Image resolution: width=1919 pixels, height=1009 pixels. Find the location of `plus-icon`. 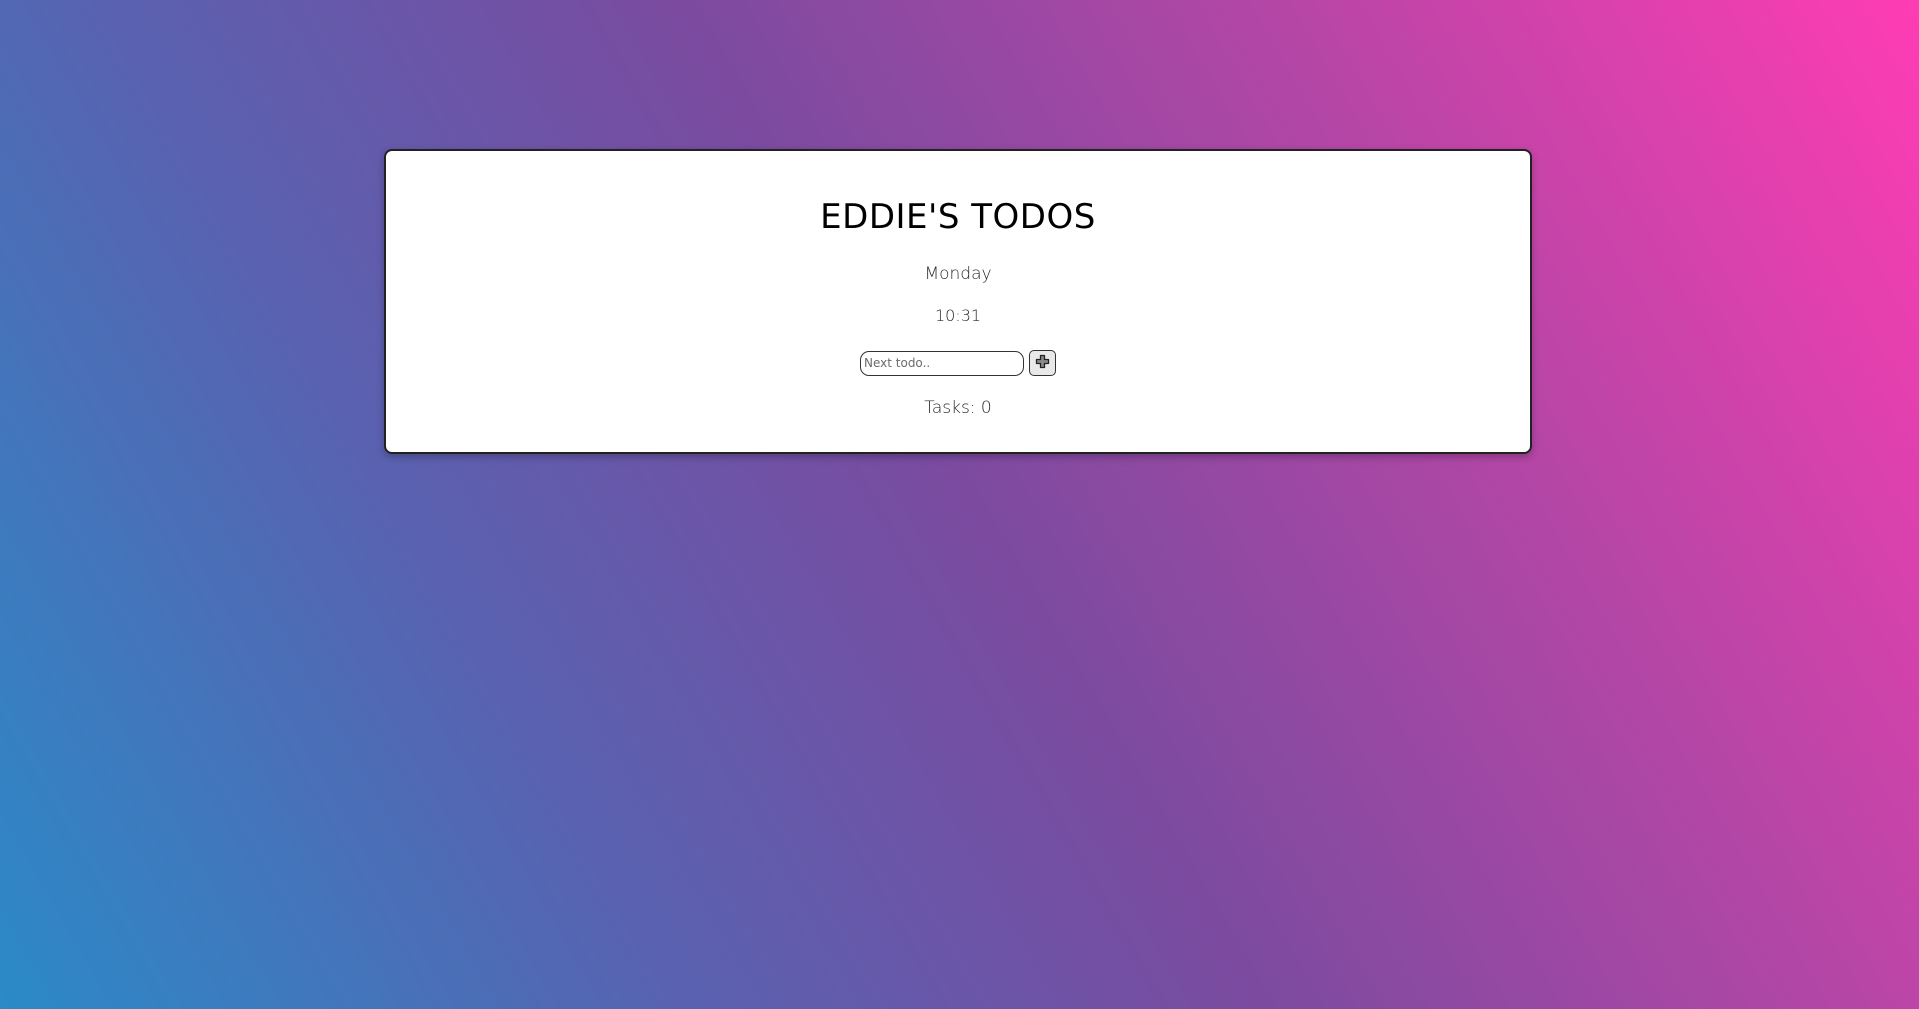

plus-icon is located at coordinates (1042, 363).